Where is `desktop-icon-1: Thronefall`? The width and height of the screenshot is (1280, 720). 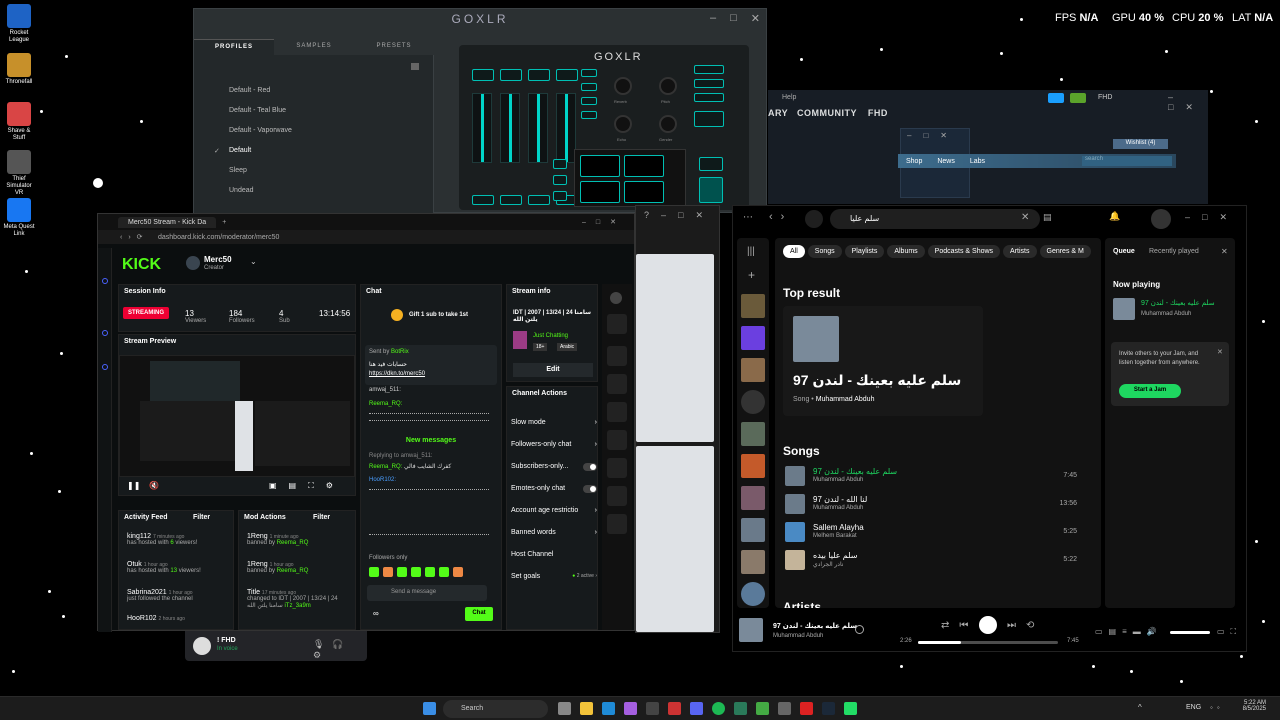 desktop-icon-1: Thronefall is located at coordinates (19, 69).